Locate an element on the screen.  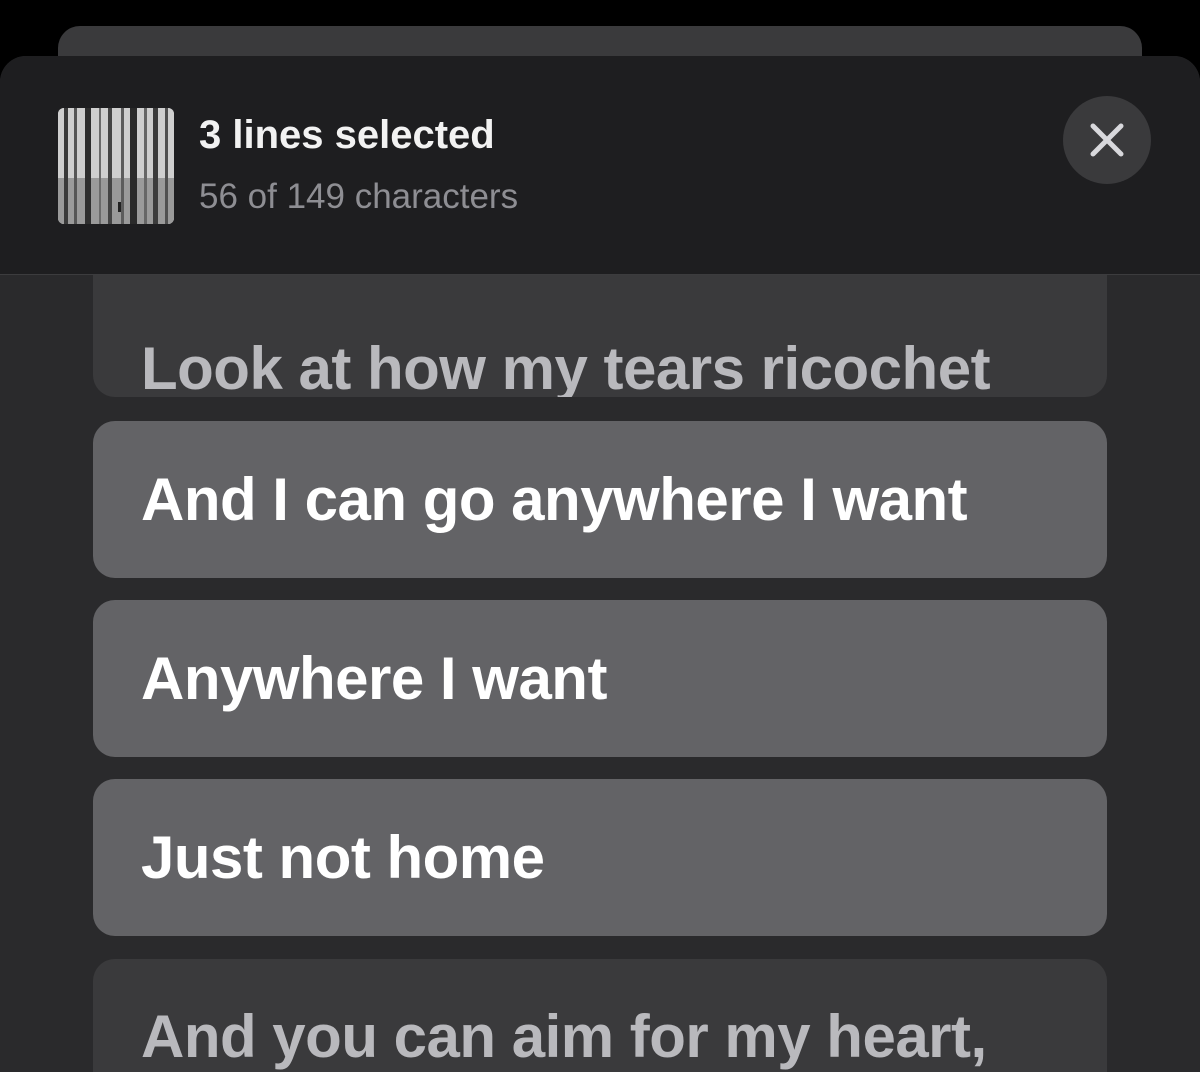
forest-artwork-icon is located at coordinates (116, 166).